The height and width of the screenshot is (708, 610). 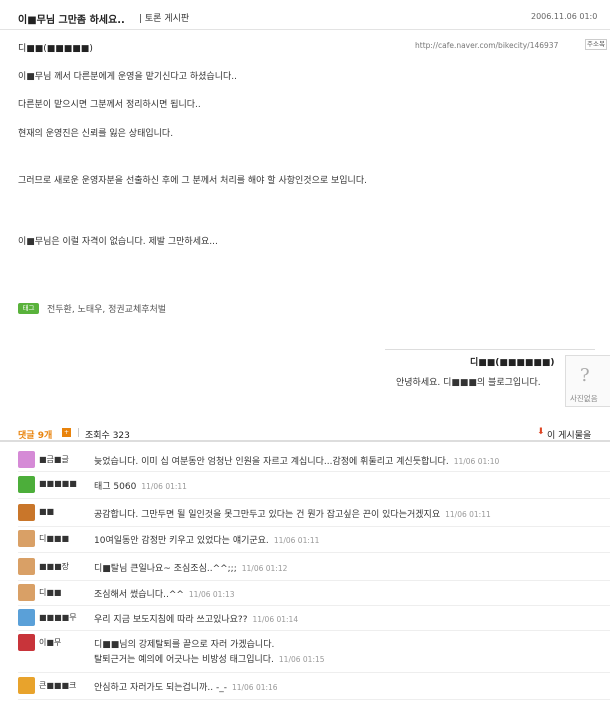 What do you see at coordinates (490, 349) in the screenshot?
I see `signature-divider` at bounding box center [490, 349].